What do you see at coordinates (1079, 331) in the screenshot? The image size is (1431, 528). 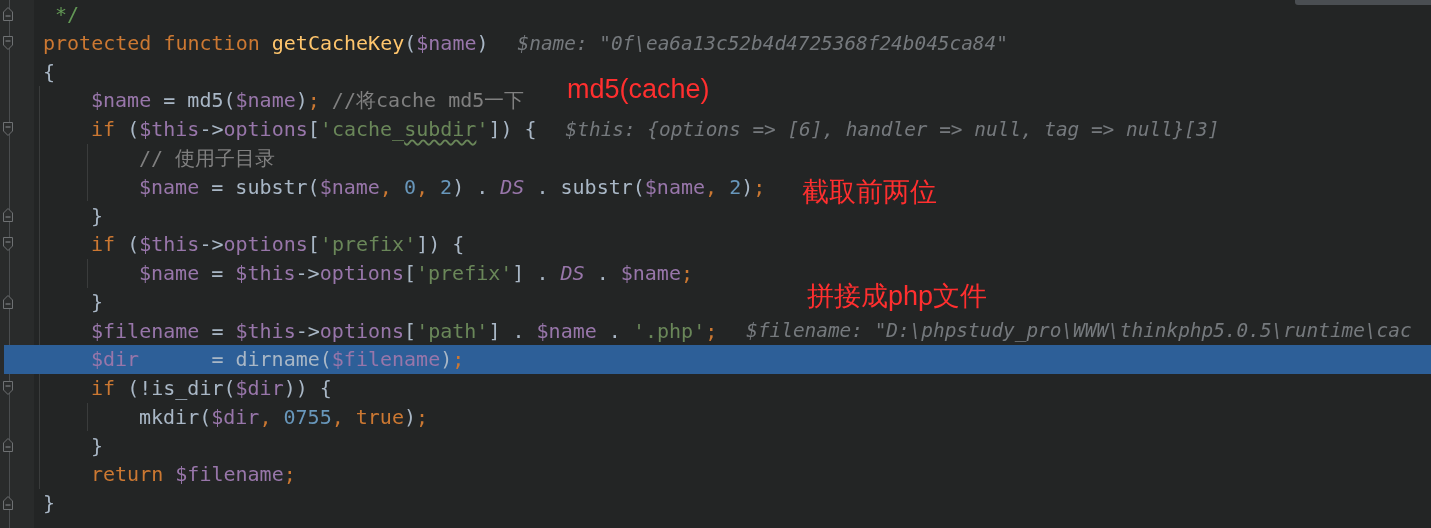 I see `debug-value-hint: $filename: "D:\phpstudy_pro\WWW\thinkphp5.0.5\runtime\cac` at bounding box center [1079, 331].